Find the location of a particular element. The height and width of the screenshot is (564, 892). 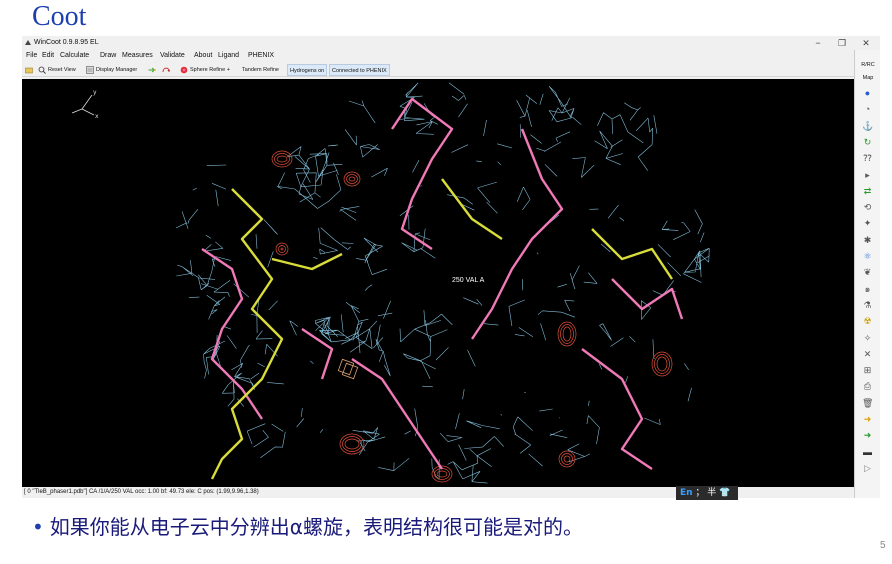

sphere-refine-label: Sphere Refine + is located at coordinates (210, 70).